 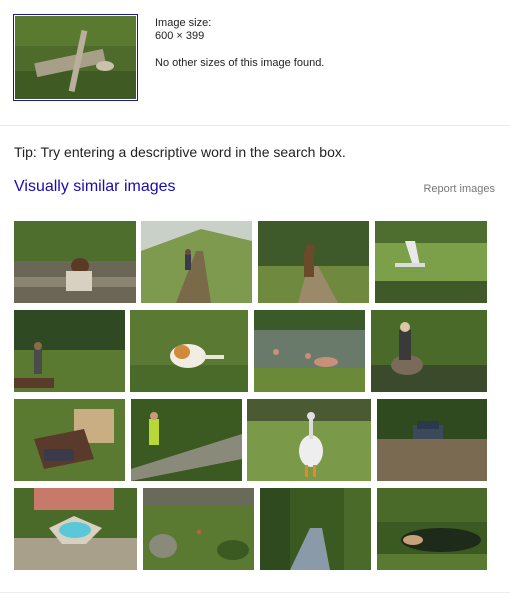 I want to click on bottom-divider, so click(x=255, y=592).